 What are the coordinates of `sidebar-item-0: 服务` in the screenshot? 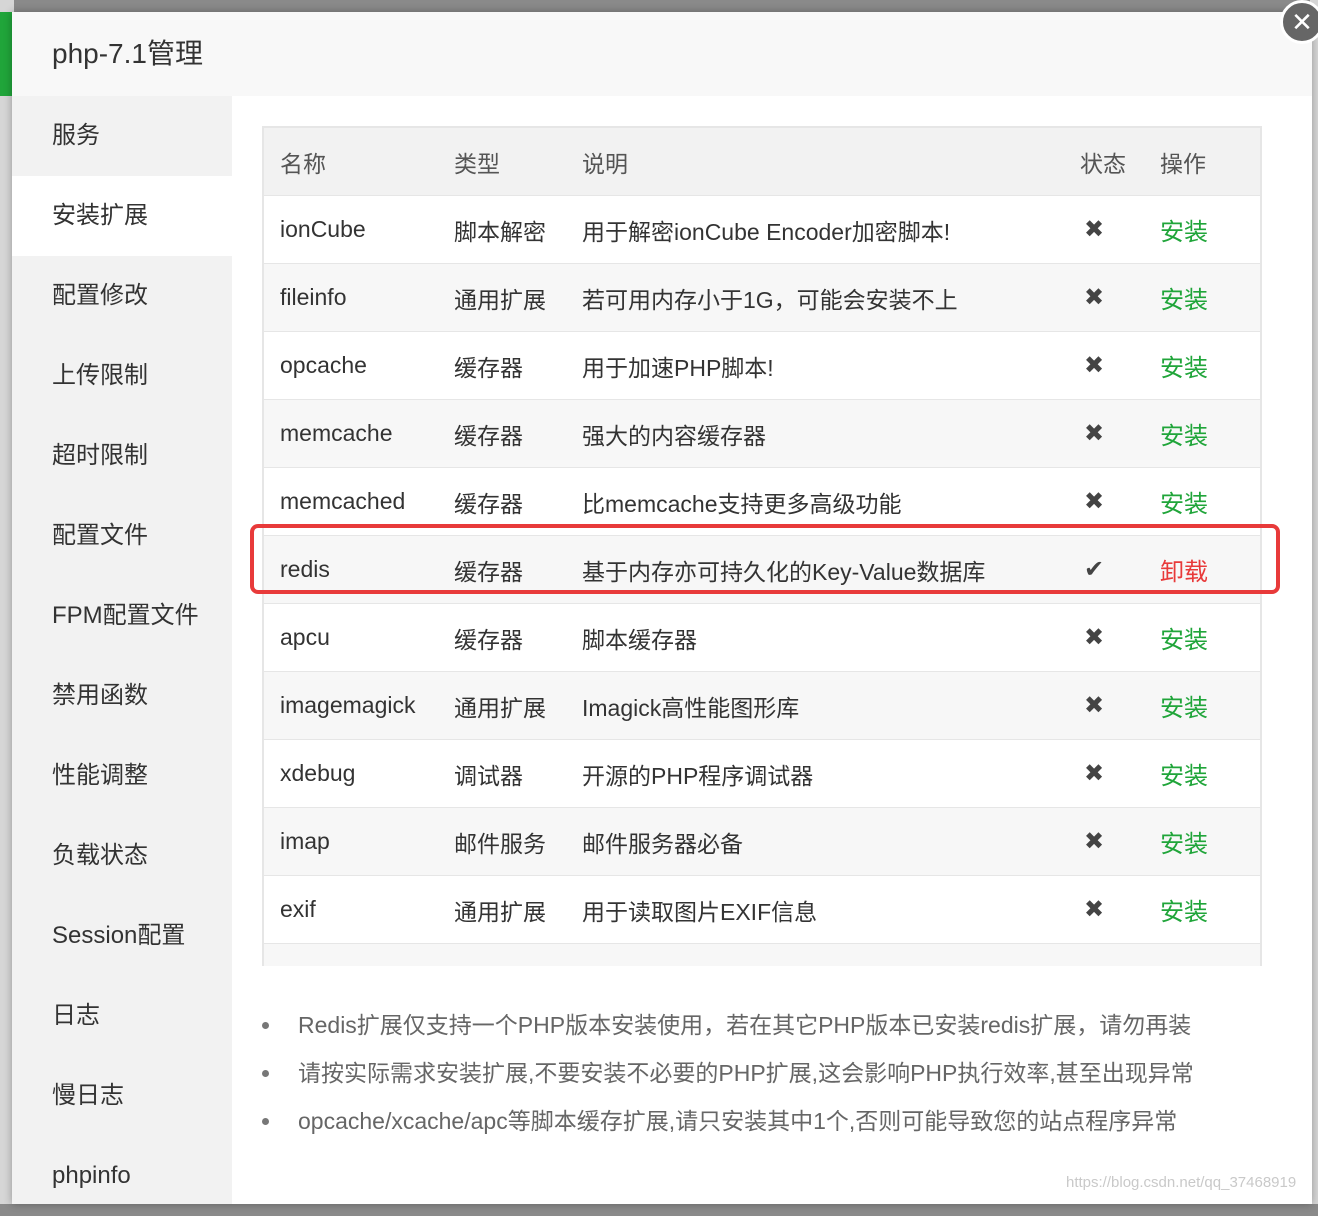 It's located at (122, 136).